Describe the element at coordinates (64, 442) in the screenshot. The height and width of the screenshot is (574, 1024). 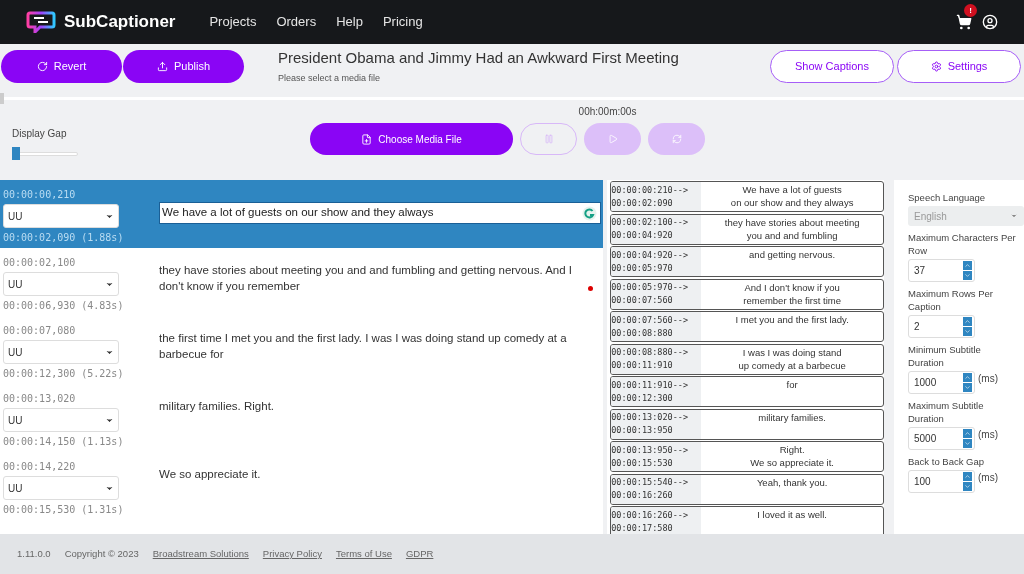
I see `end-time: 00:00:14,150 (1.13s)` at that location.